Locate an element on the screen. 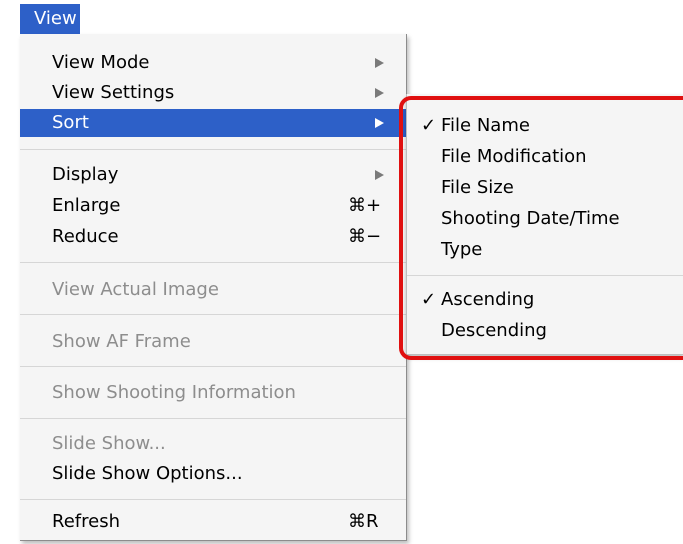 The width and height of the screenshot is (683, 544). menu-item-label: View Settings is located at coordinates (113, 92).